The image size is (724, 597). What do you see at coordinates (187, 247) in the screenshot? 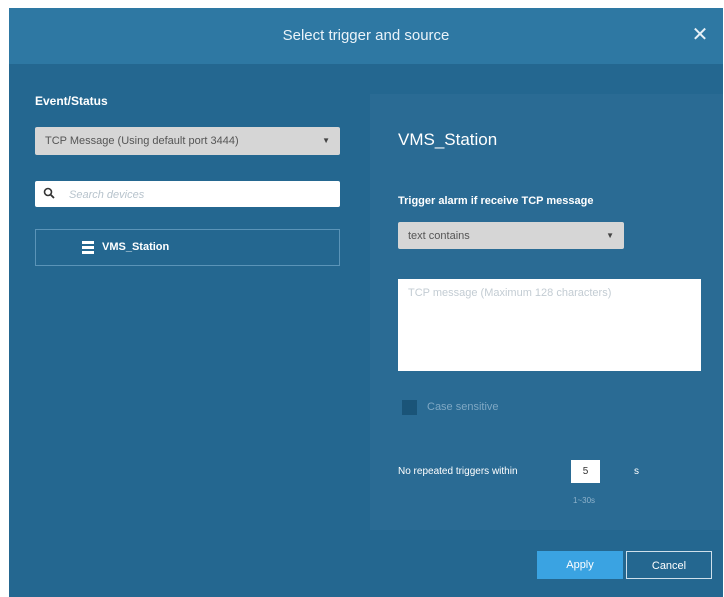
I see `device-list-item: VMS_Station` at bounding box center [187, 247].